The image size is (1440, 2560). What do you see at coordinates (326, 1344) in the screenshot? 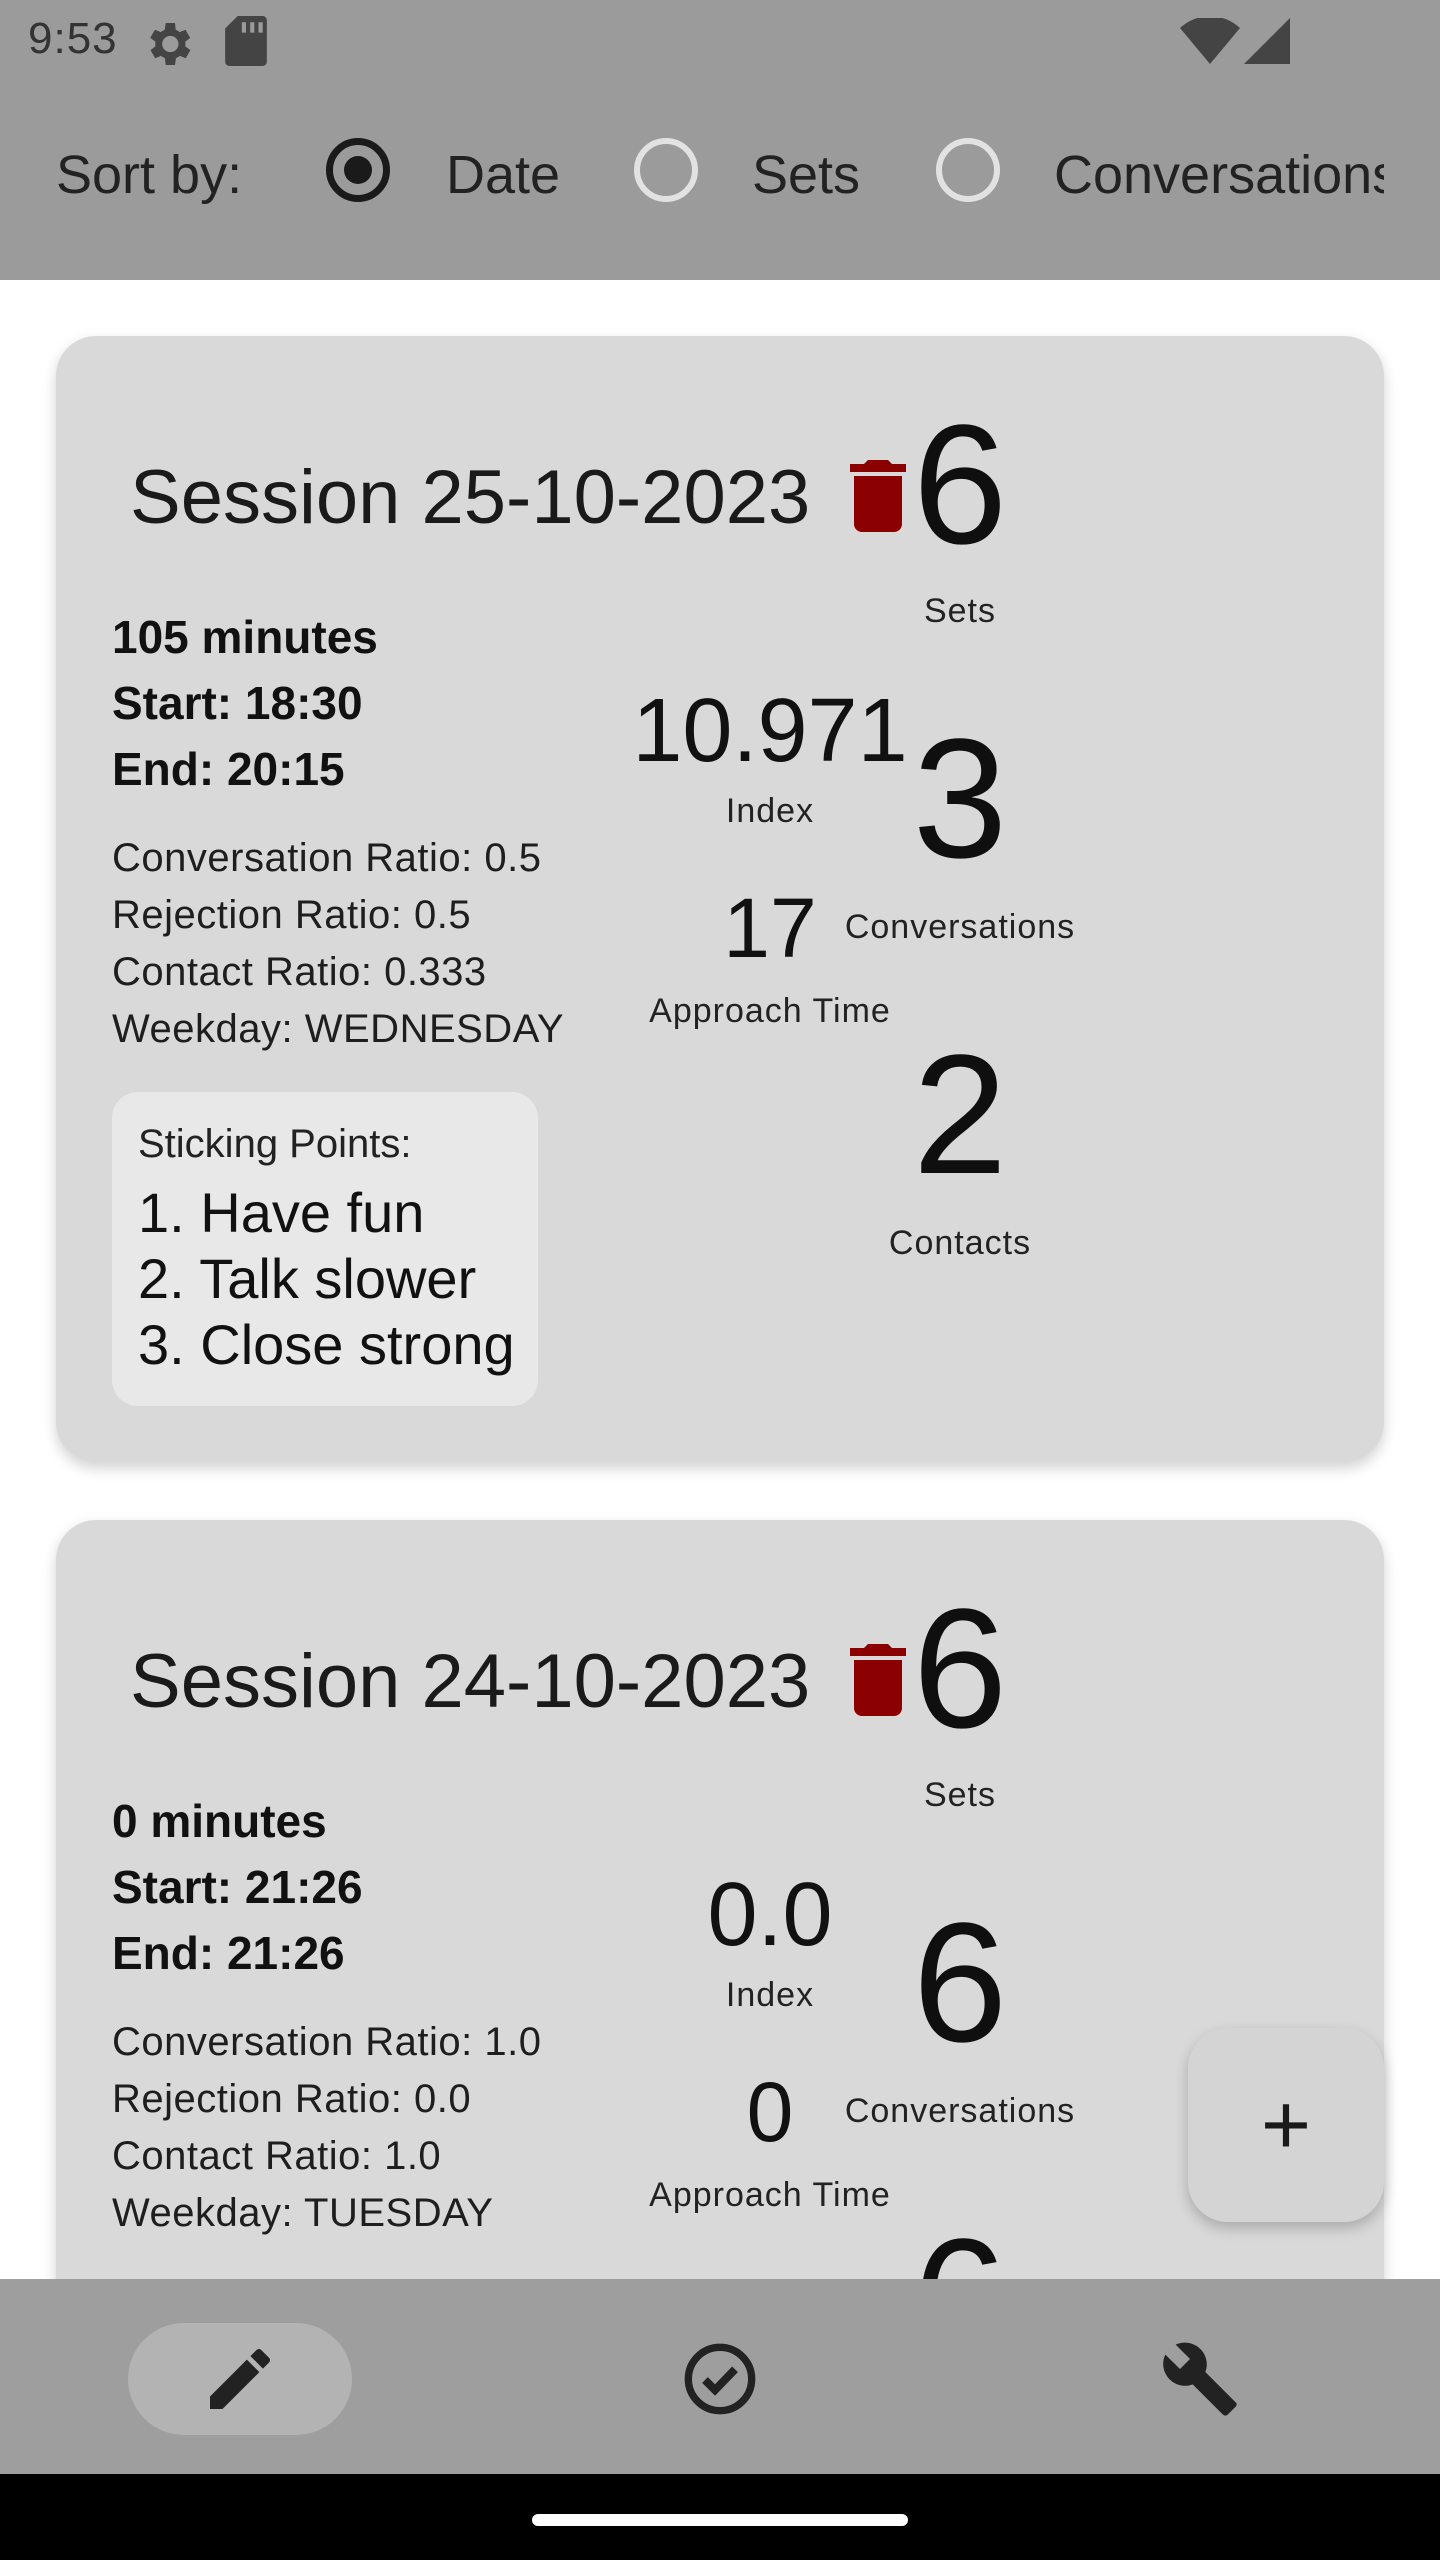
I see `sticking-point-item: 3. Close strong` at bounding box center [326, 1344].